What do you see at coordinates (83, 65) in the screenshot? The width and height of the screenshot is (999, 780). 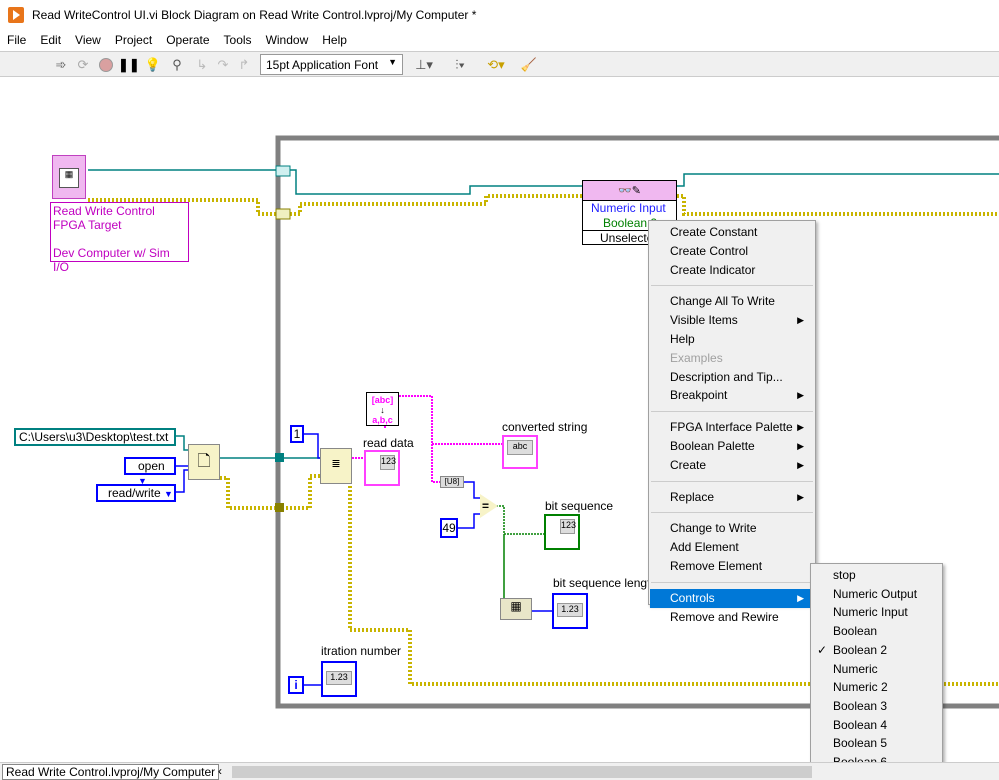 I see `run-continuously-icon: ⟳` at bounding box center [83, 65].